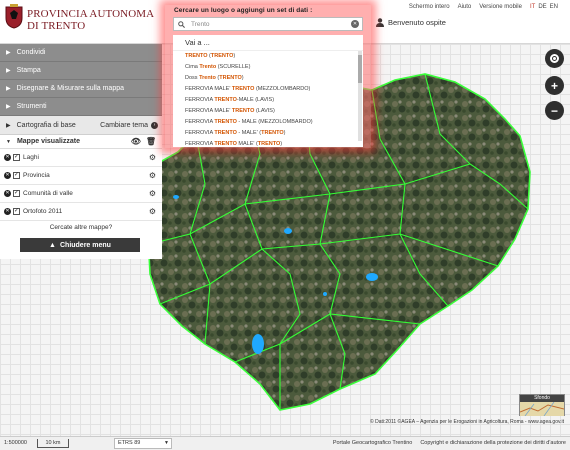 This screenshot has height=450, width=570. I want to click on caret-up-icon: ▲, so click(52, 245).